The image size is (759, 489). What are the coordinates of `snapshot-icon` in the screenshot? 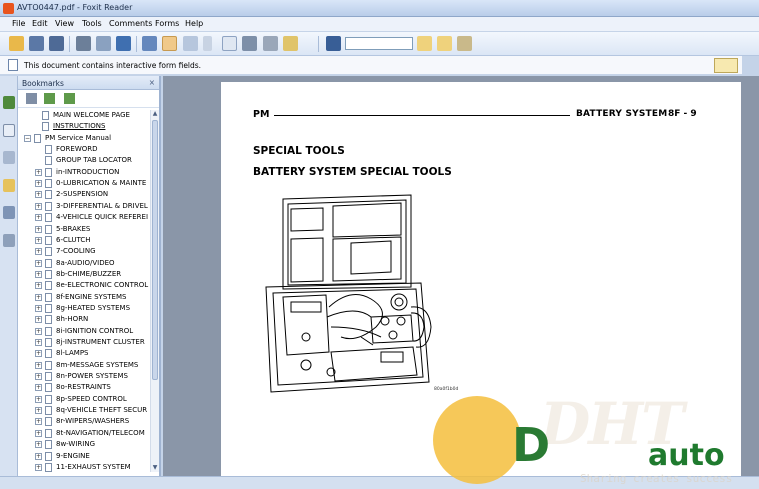 It's located at (249, 43).